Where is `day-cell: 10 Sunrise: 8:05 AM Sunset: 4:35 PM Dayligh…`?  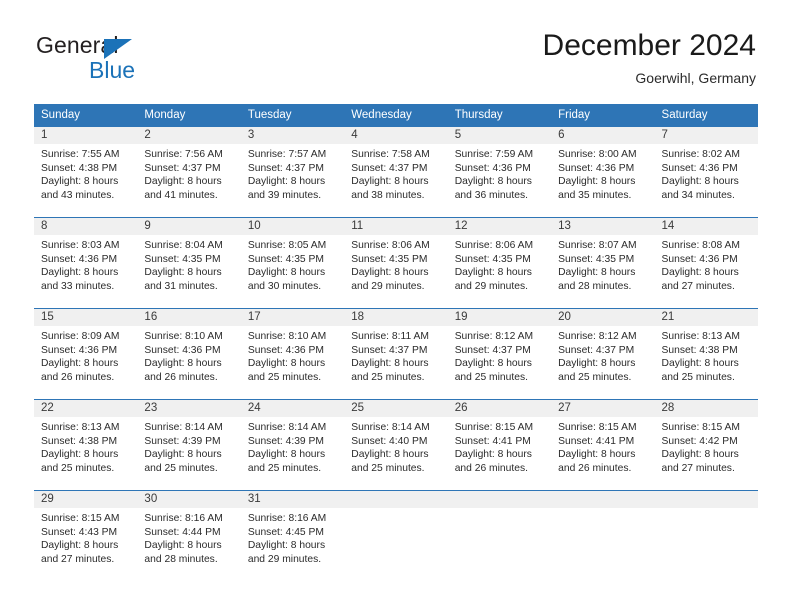
day-cell: 10 Sunrise: 8:05 AM Sunset: 4:35 PM Dayligh… is located at coordinates (292, 263).